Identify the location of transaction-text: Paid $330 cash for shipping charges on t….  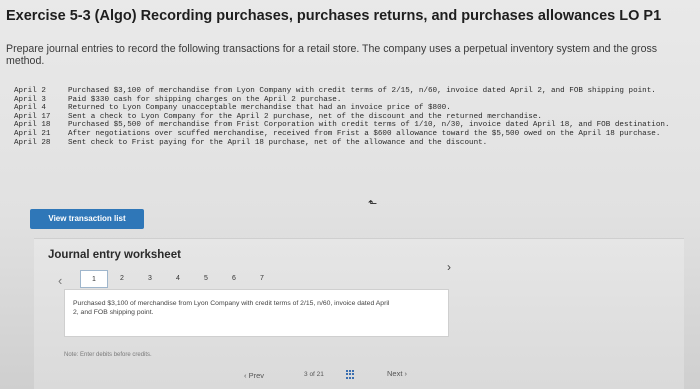
(205, 99).